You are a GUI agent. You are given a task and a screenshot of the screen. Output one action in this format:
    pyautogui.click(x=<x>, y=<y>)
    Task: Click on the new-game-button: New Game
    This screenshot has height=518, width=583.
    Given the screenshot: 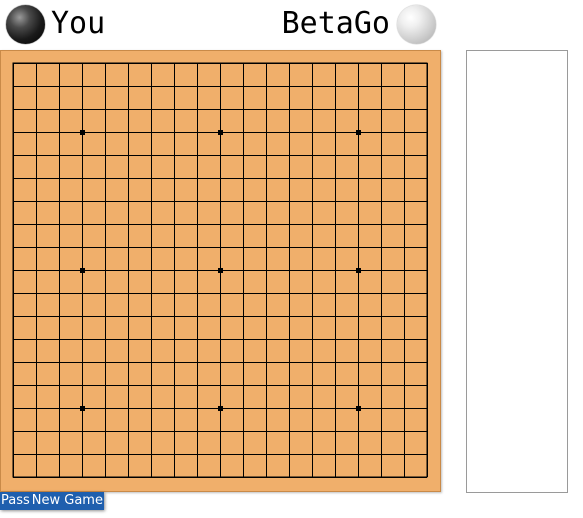 What is the action you would take?
    pyautogui.click(x=67, y=501)
    